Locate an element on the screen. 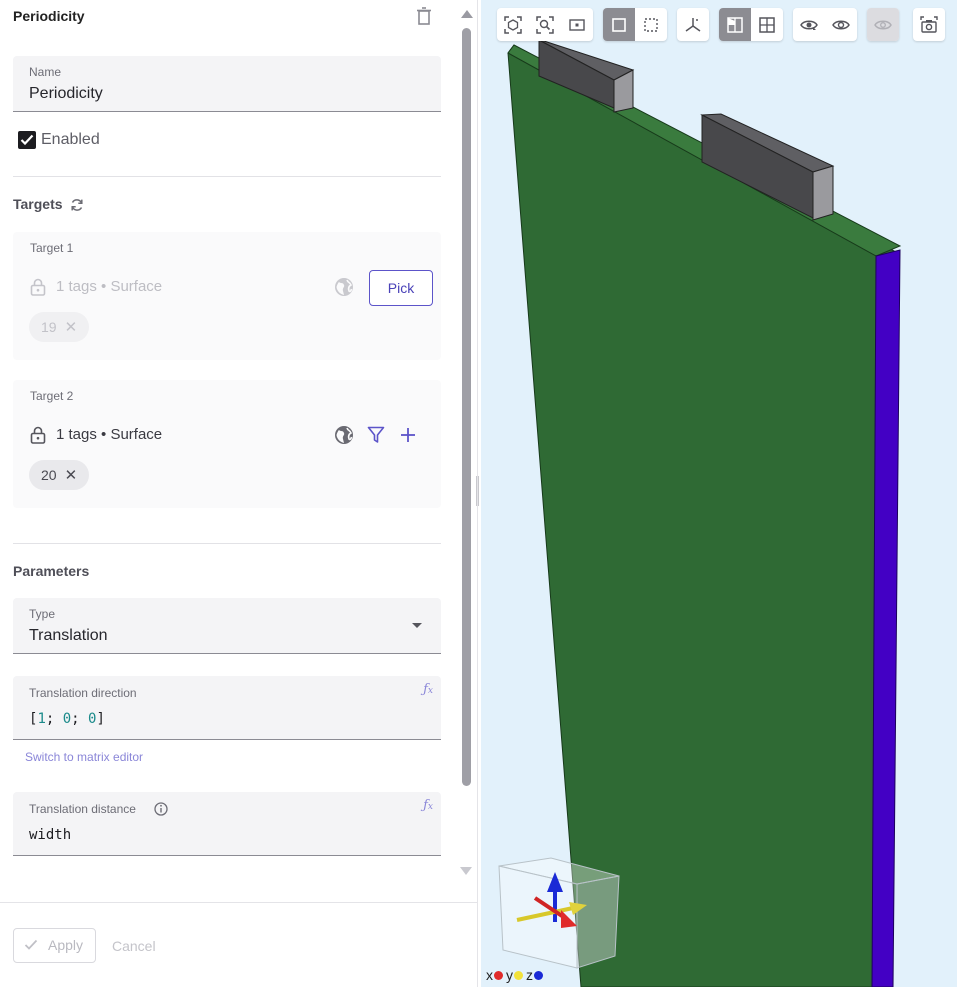 The width and height of the screenshot is (957, 987). zoom-box-button is located at coordinates (577, 24).